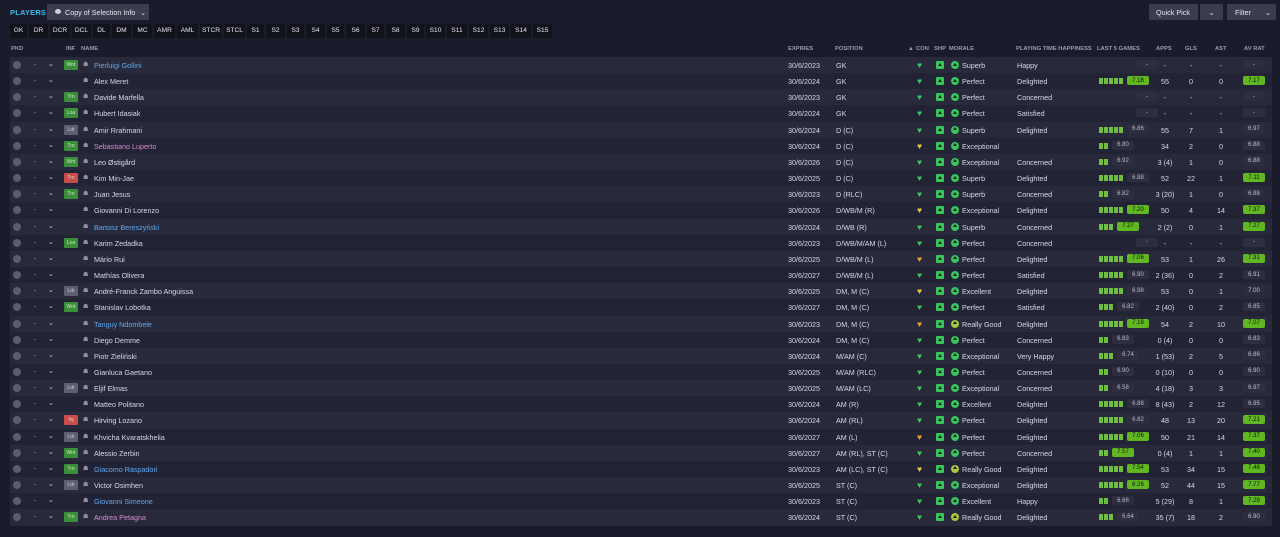 Image resolution: width=1280 pixels, height=537 pixels. Describe the element at coordinates (849, 49) in the screenshot. I see `col-position: POSITION` at that location.